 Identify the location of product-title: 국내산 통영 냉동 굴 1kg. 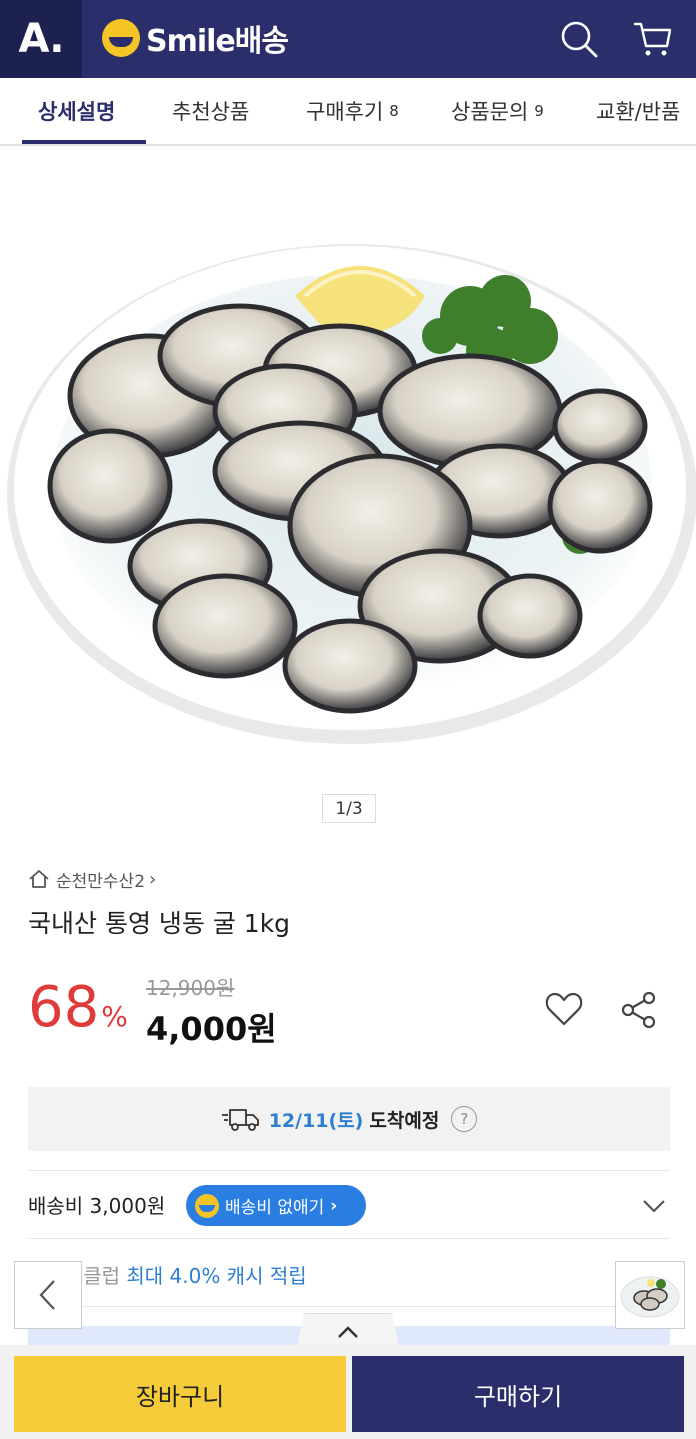
(159, 923).